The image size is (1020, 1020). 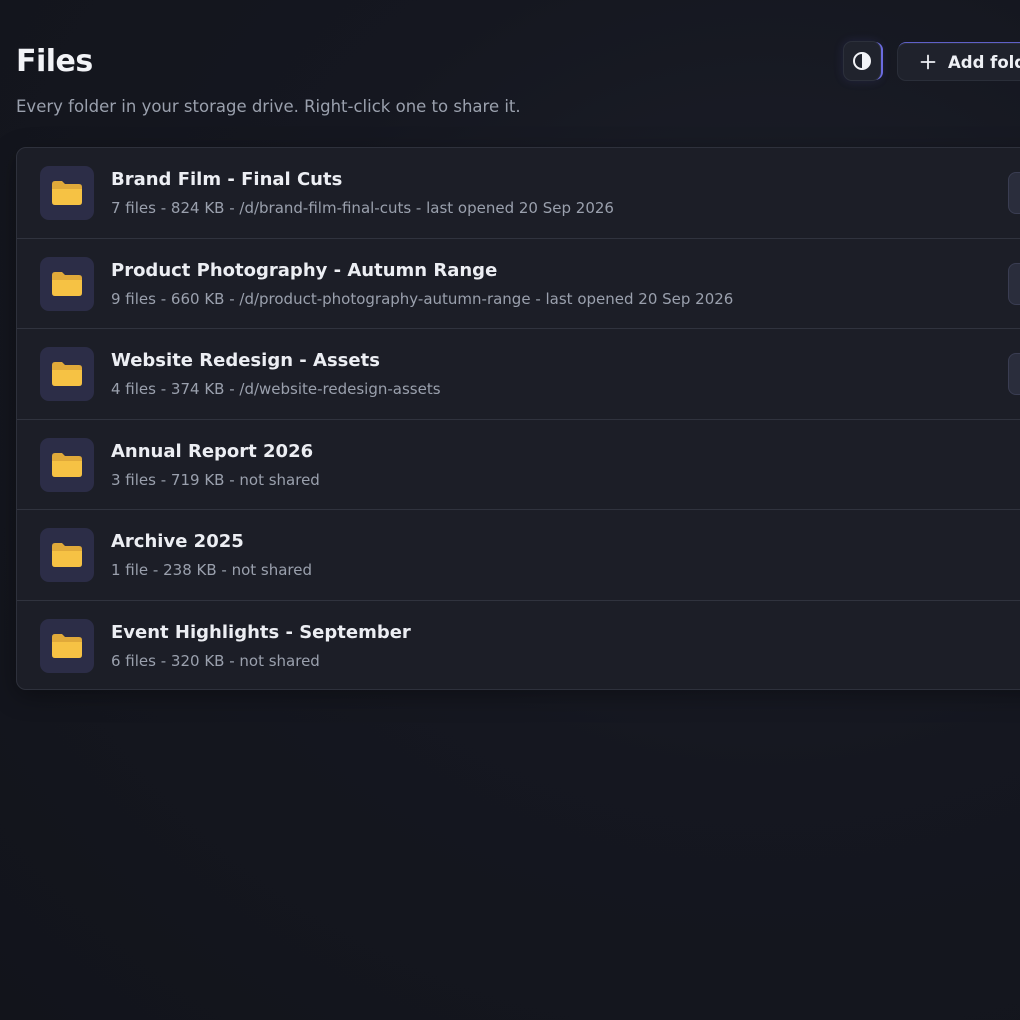 I want to click on folder-name: Product Photography - Autumn Range, so click(x=304, y=270).